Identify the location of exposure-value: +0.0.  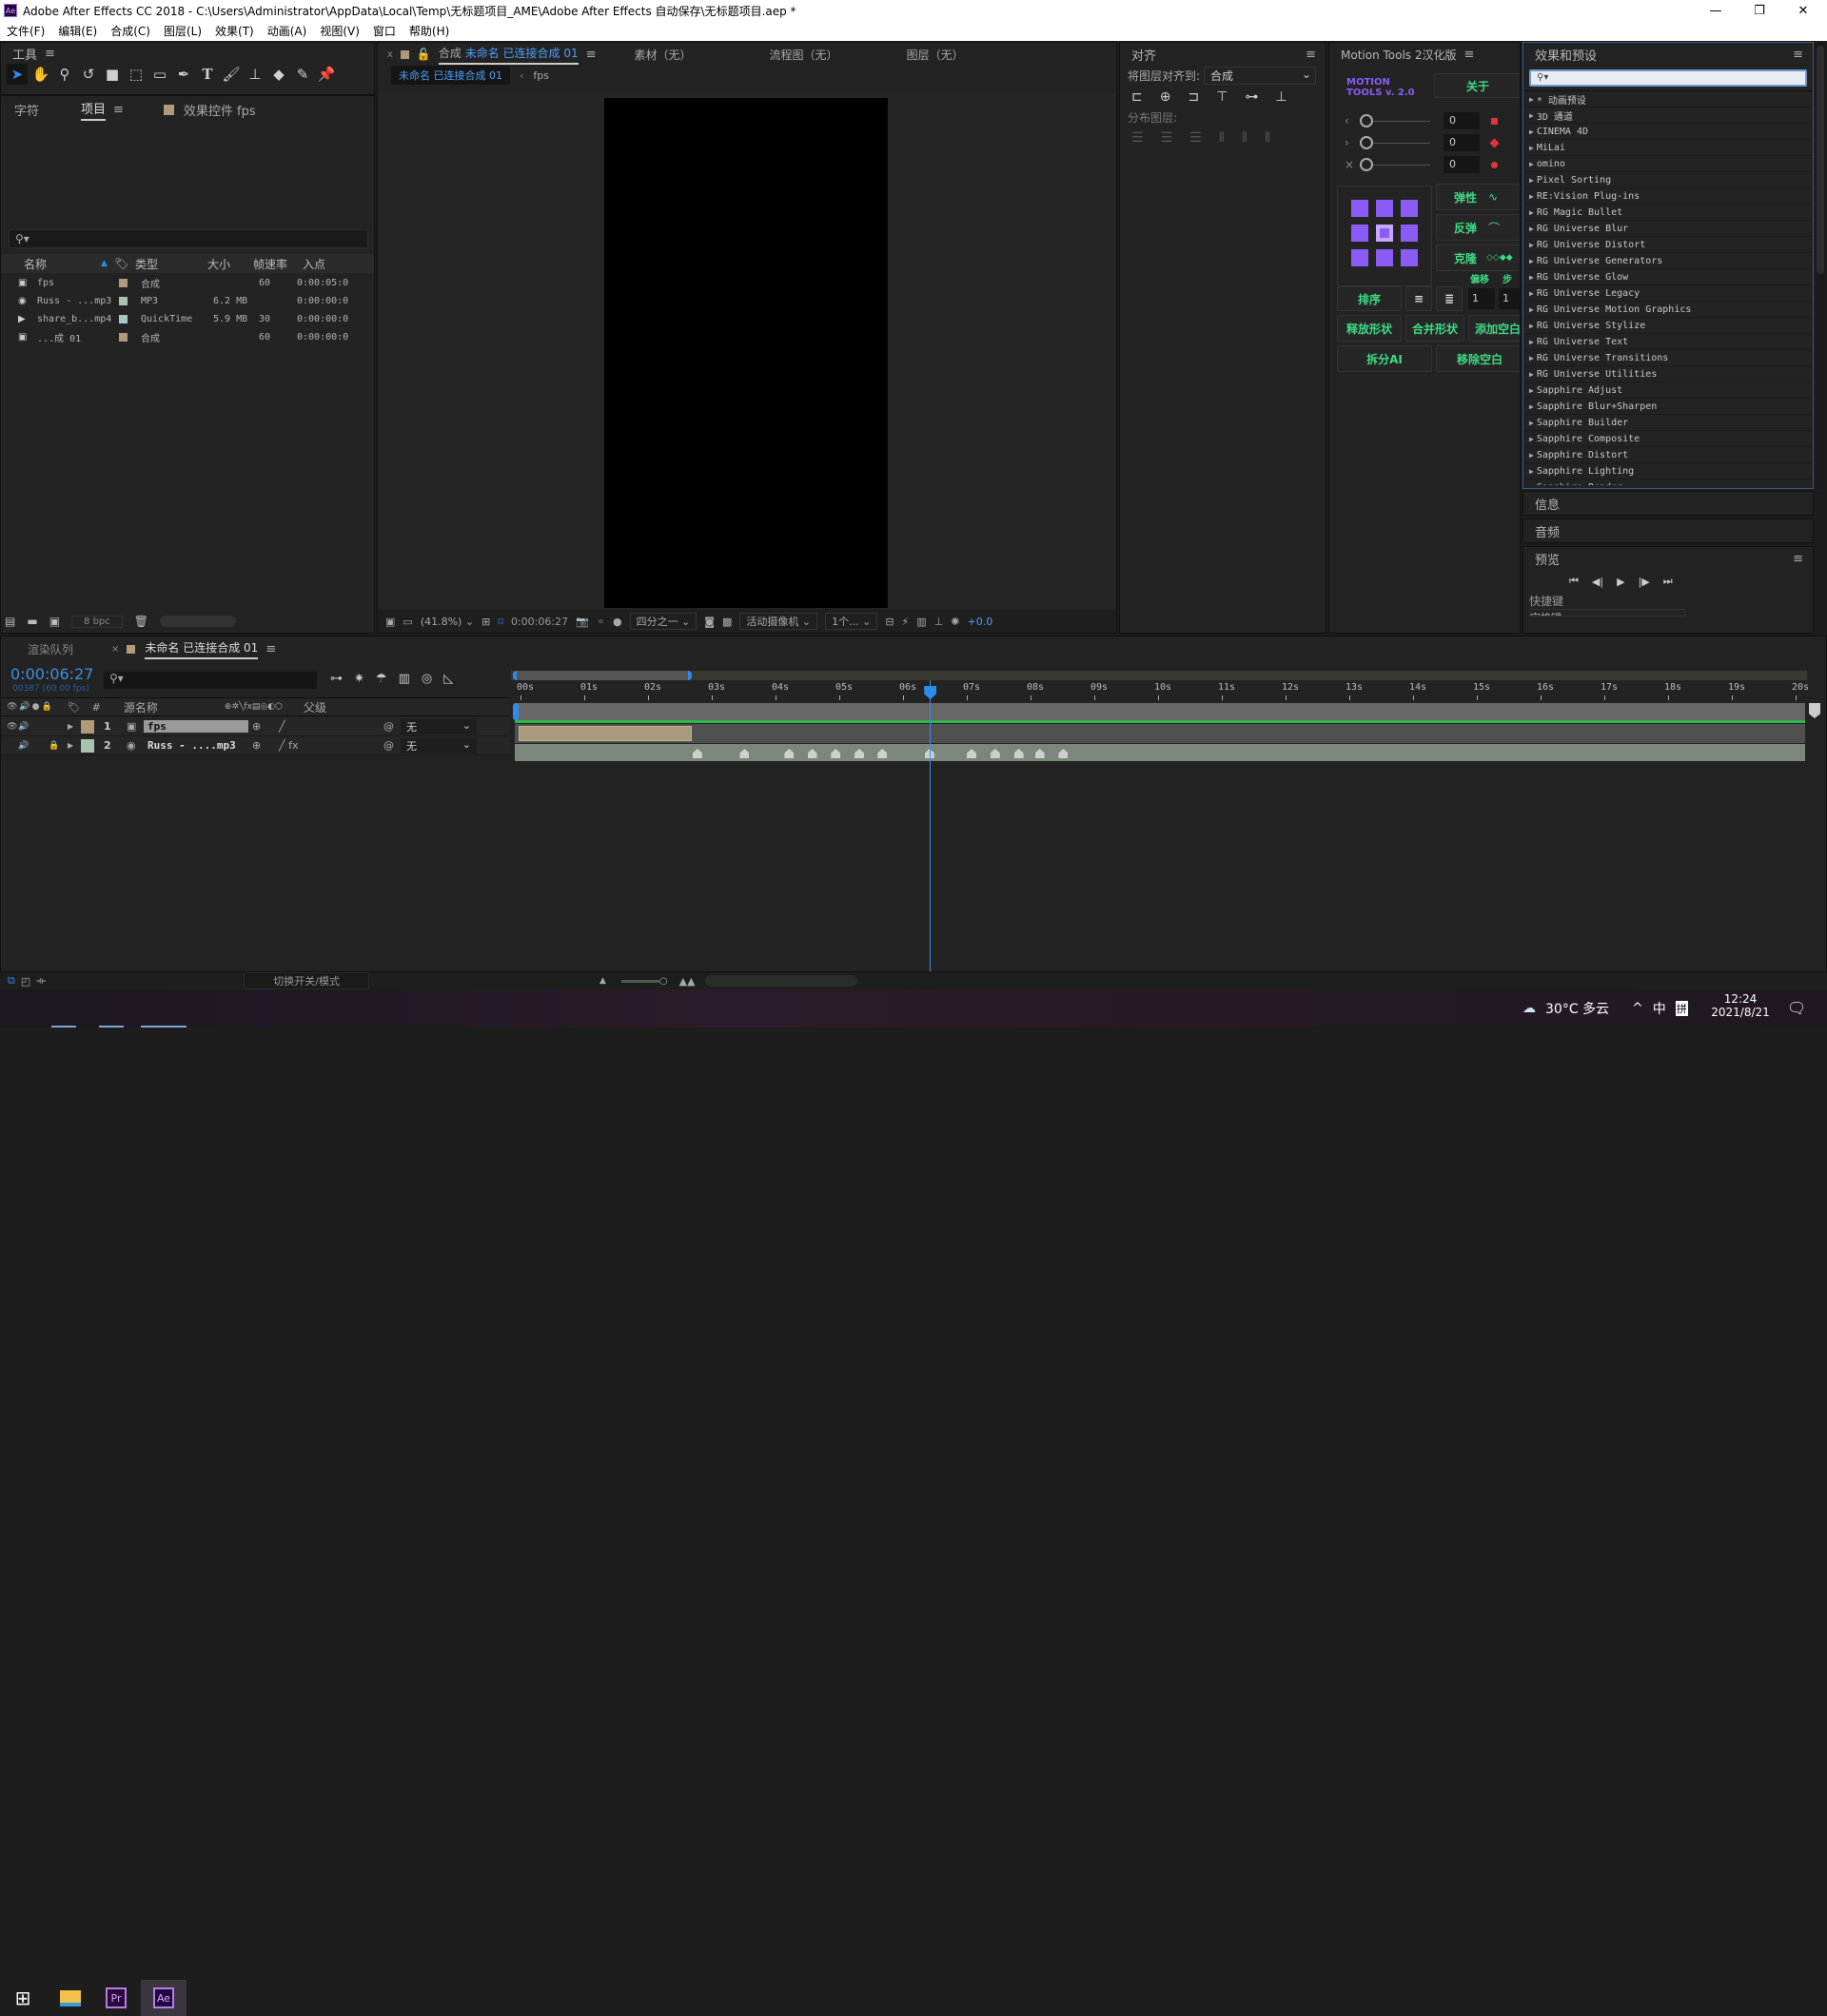
(980, 622).